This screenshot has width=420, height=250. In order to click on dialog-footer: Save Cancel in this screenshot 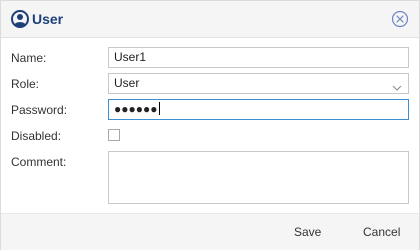, I will do `click(210, 231)`.